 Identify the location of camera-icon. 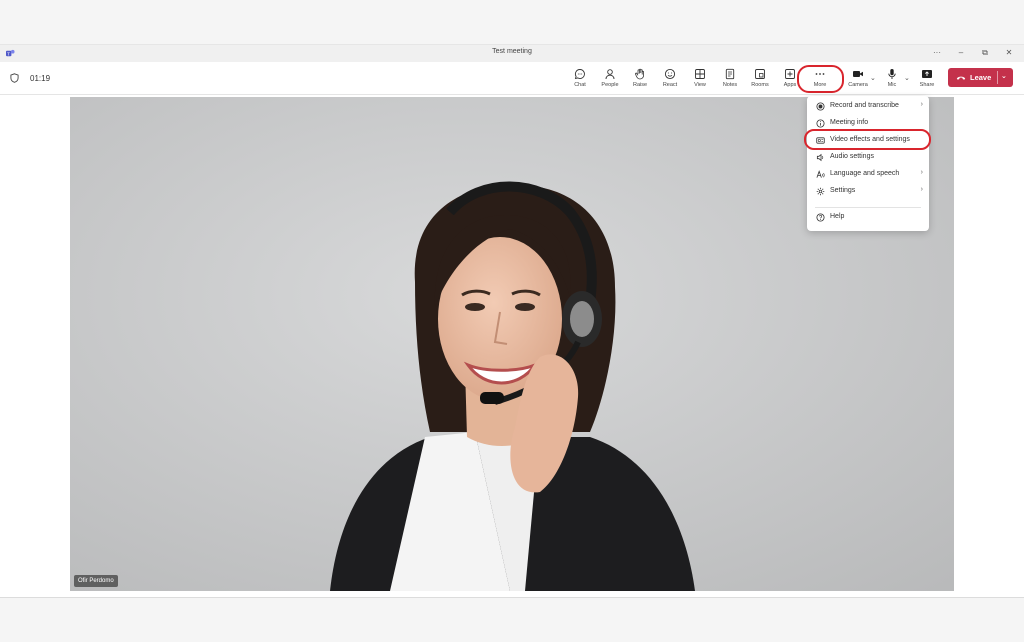
(858, 74).